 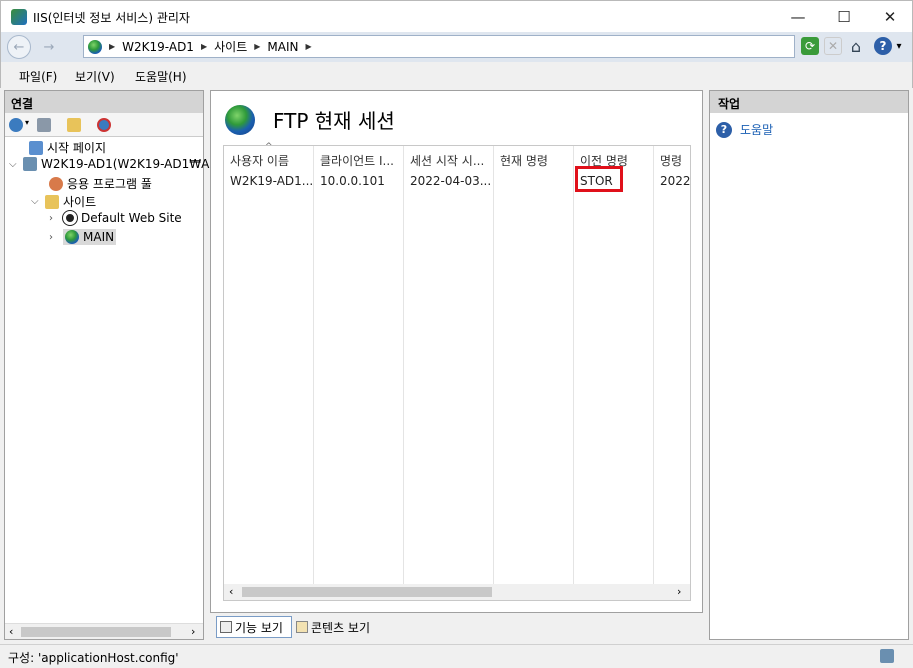 What do you see at coordinates (259, 627) in the screenshot?
I see `features-view-label: 기능 보기` at bounding box center [259, 627].